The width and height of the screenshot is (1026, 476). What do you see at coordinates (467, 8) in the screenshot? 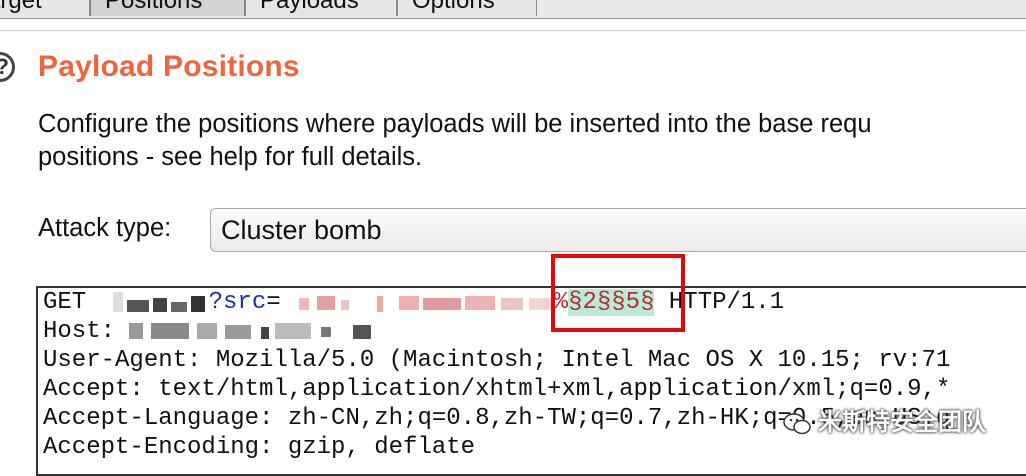
I see `tab-options: Options` at bounding box center [467, 8].